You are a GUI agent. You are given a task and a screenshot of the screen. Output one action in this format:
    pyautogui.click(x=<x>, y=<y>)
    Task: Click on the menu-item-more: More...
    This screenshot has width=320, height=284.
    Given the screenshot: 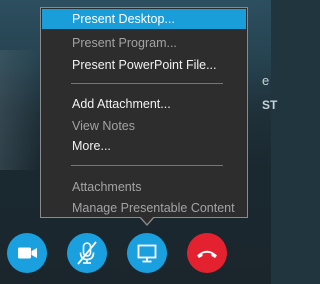 What is the action you would take?
    pyautogui.click(x=144, y=146)
    